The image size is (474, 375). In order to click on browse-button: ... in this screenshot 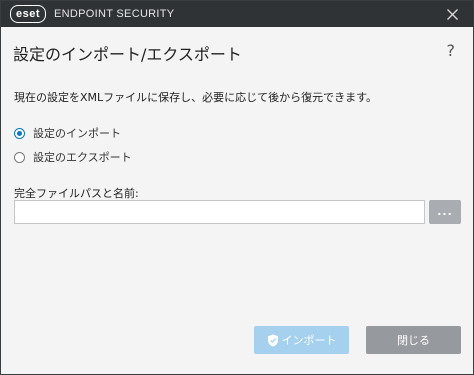, I will do `click(445, 212)`.